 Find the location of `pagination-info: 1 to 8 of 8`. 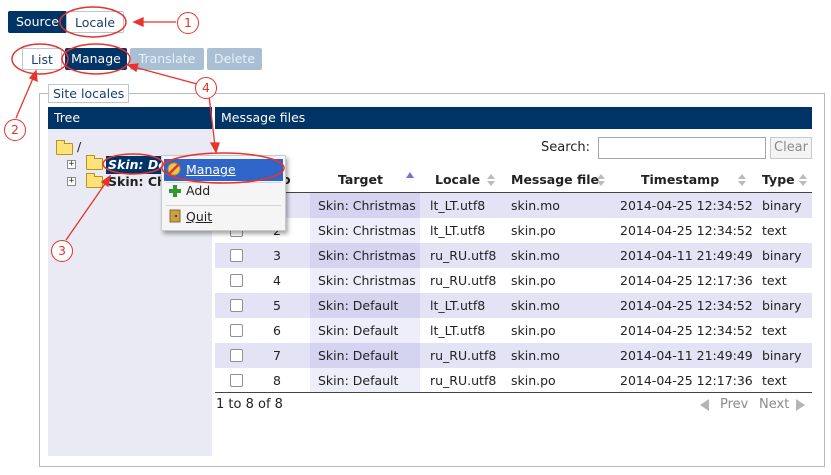

pagination-info: 1 to 8 of 8 is located at coordinates (249, 404).